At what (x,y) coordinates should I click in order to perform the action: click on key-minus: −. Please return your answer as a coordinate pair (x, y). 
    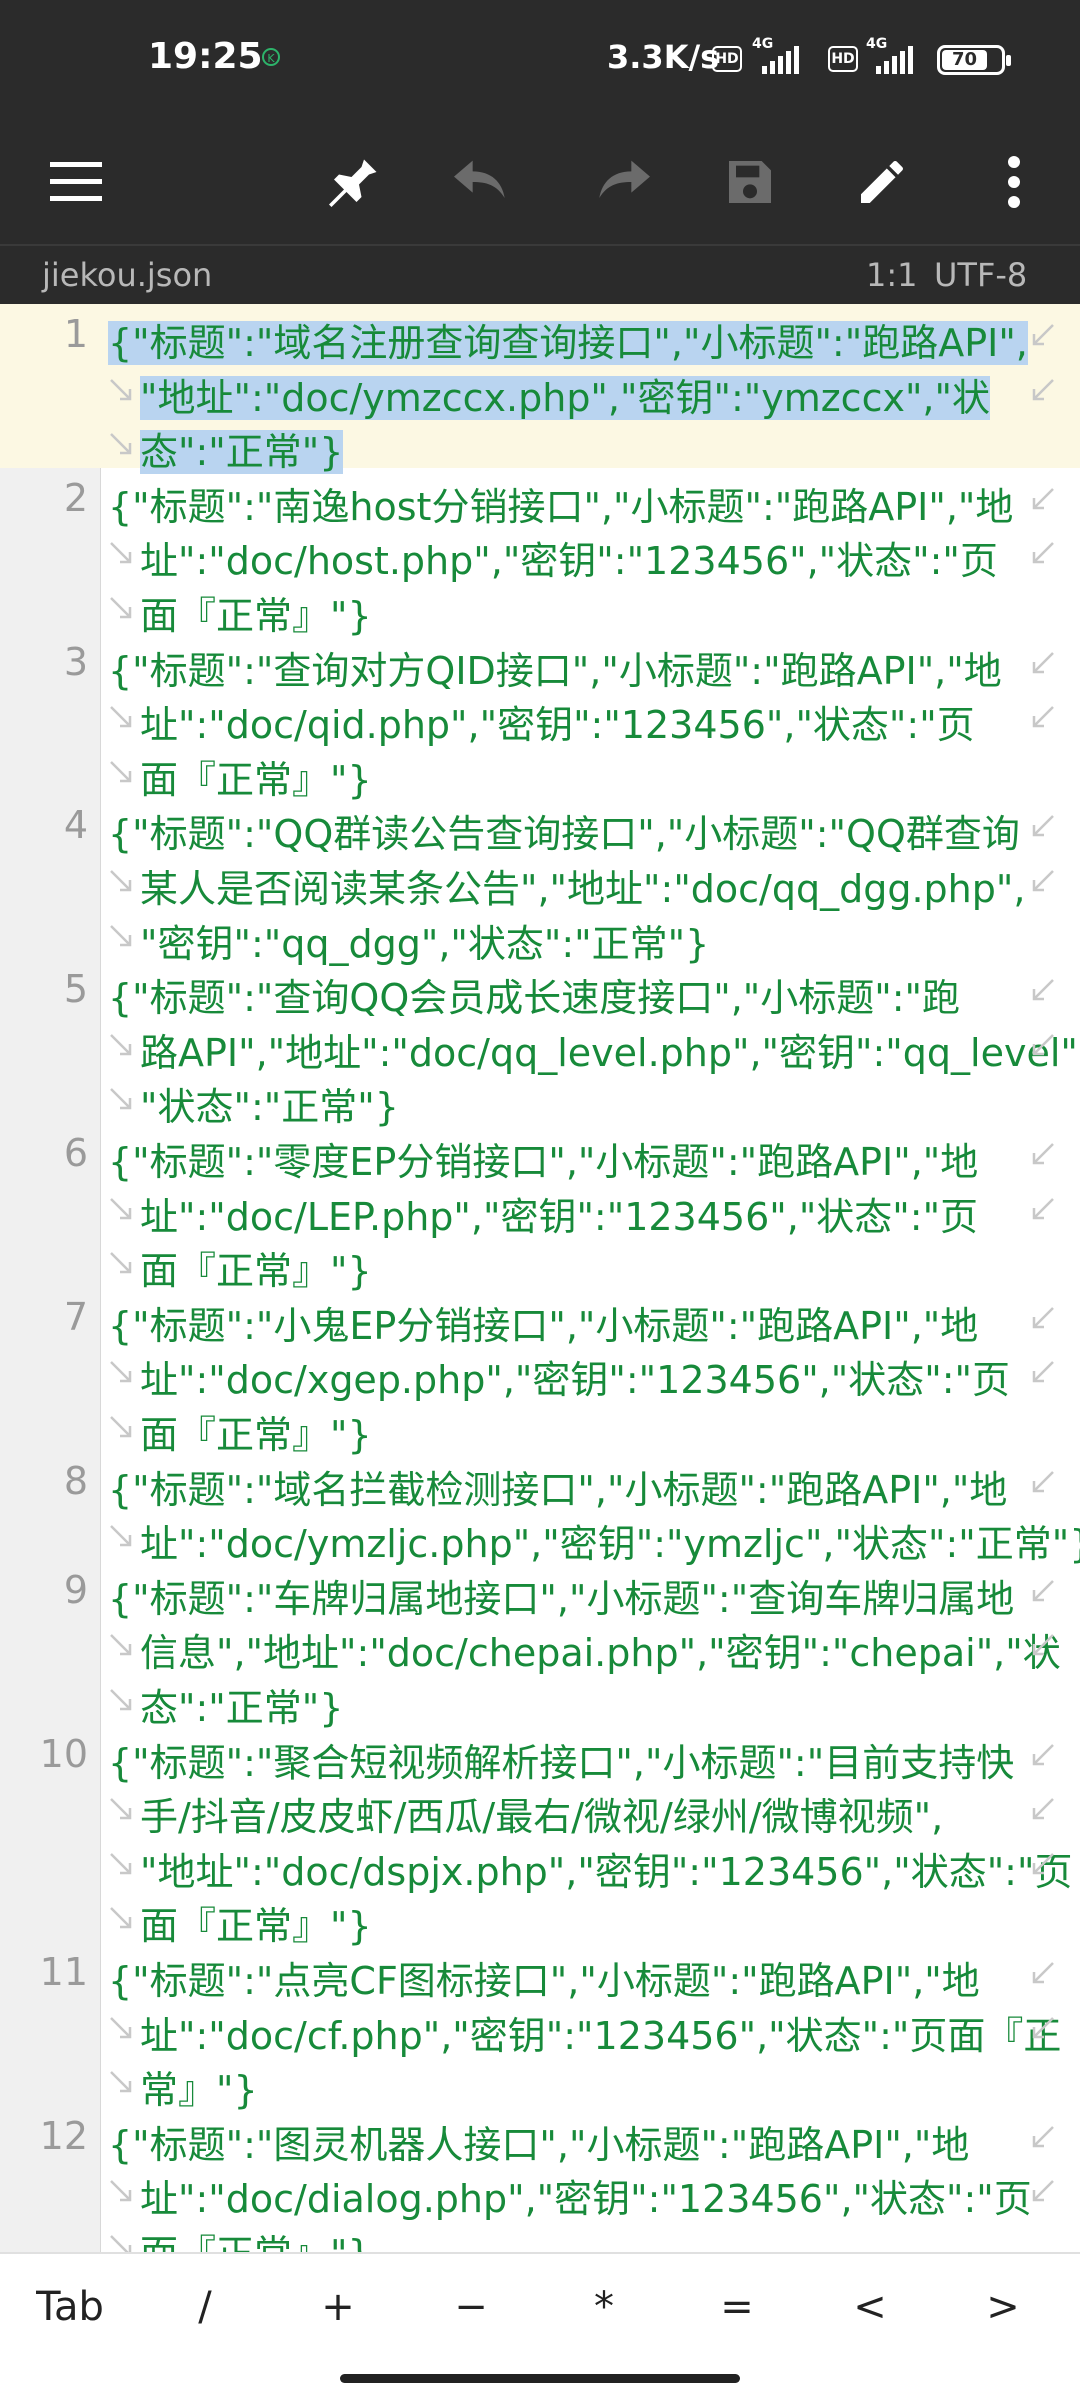
    Looking at the image, I should click on (471, 2307).